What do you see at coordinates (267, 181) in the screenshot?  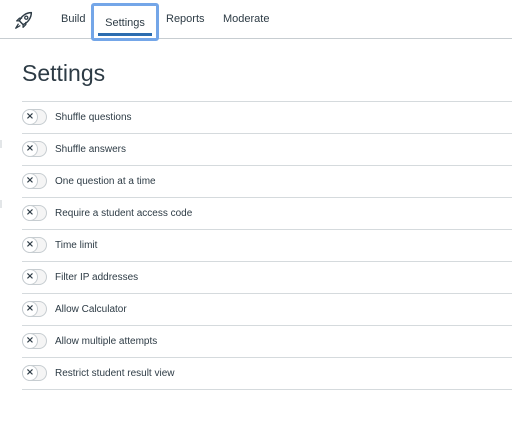 I see `setting-row-one-question-at-a-time: × One question at a time` at bounding box center [267, 181].